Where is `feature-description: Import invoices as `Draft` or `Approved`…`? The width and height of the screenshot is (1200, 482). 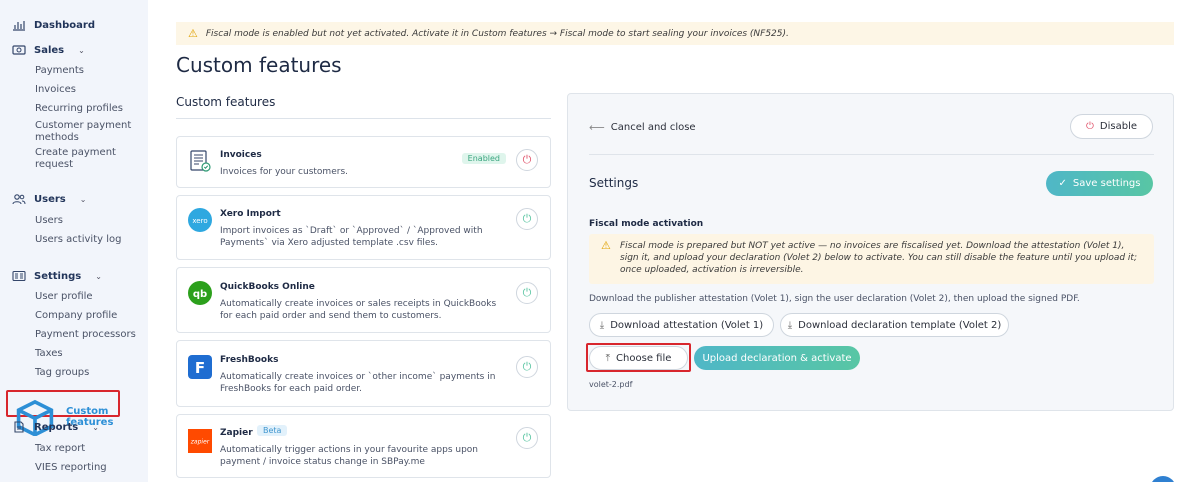
feature-description: Import invoices as `Draft` or `Approved`… is located at coordinates (351, 237).